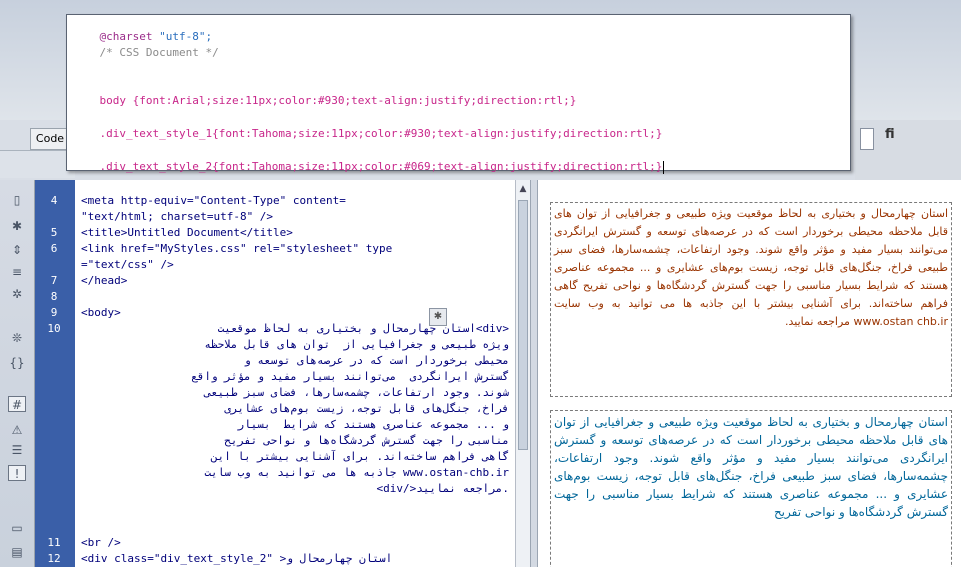 The image size is (961, 567). Describe the element at coordinates (17, 450) in the screenshot. I see `word-wrap-icon: ☰` at that location.